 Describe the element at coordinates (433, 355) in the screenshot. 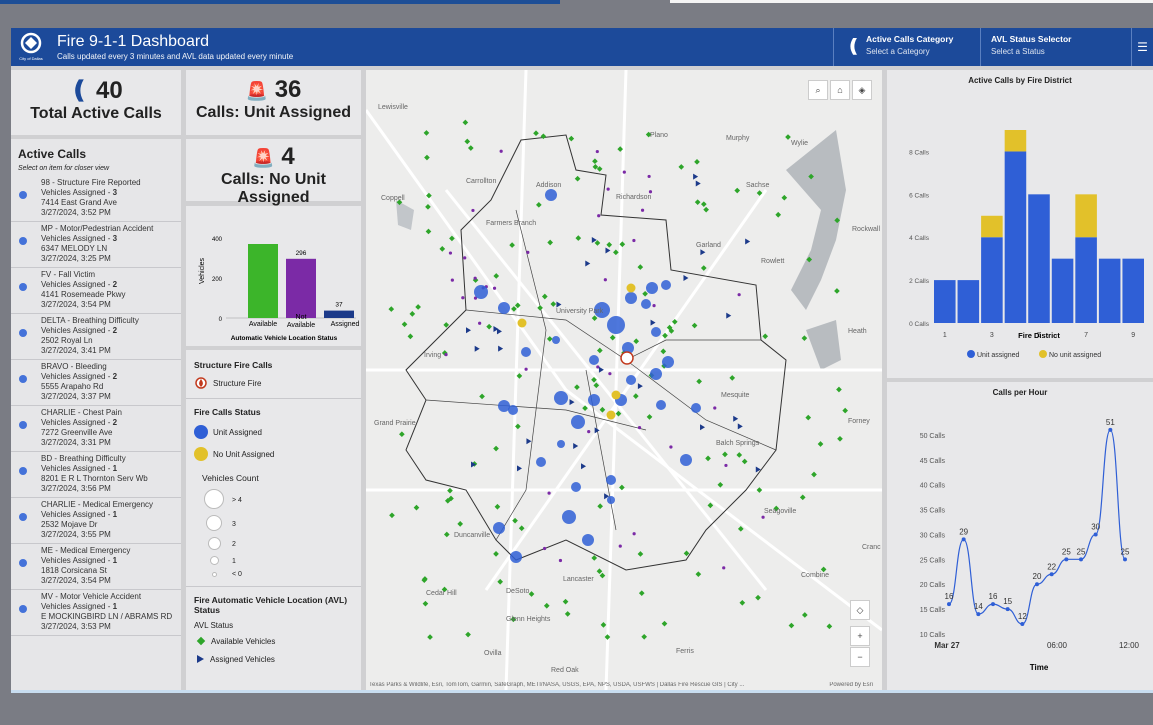

I see `map-place-label: Irving` at that location.